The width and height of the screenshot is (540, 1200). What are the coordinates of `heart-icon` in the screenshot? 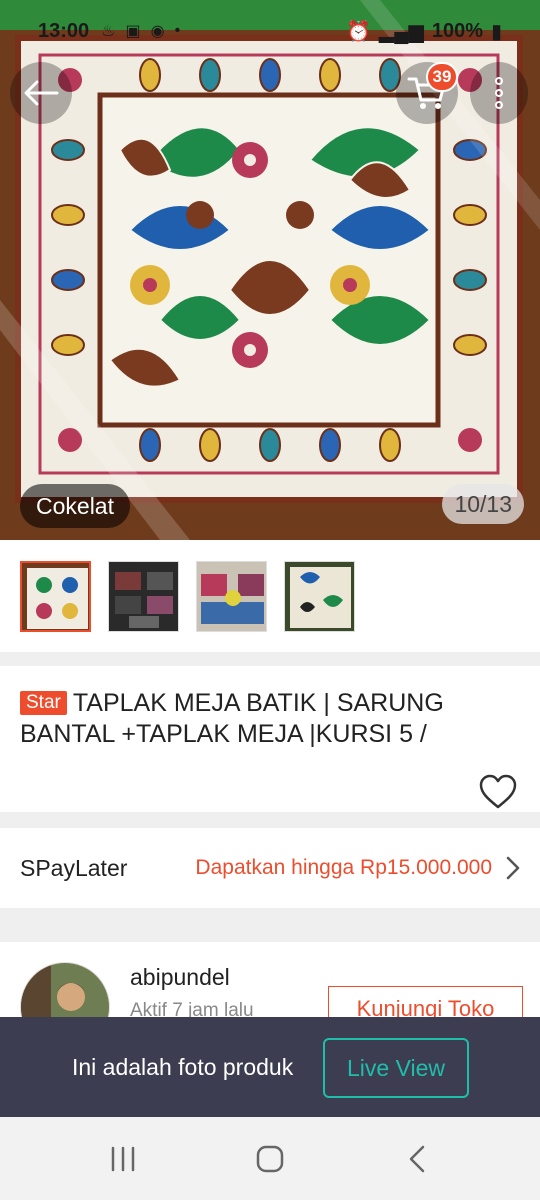 It's located at (498, 791).